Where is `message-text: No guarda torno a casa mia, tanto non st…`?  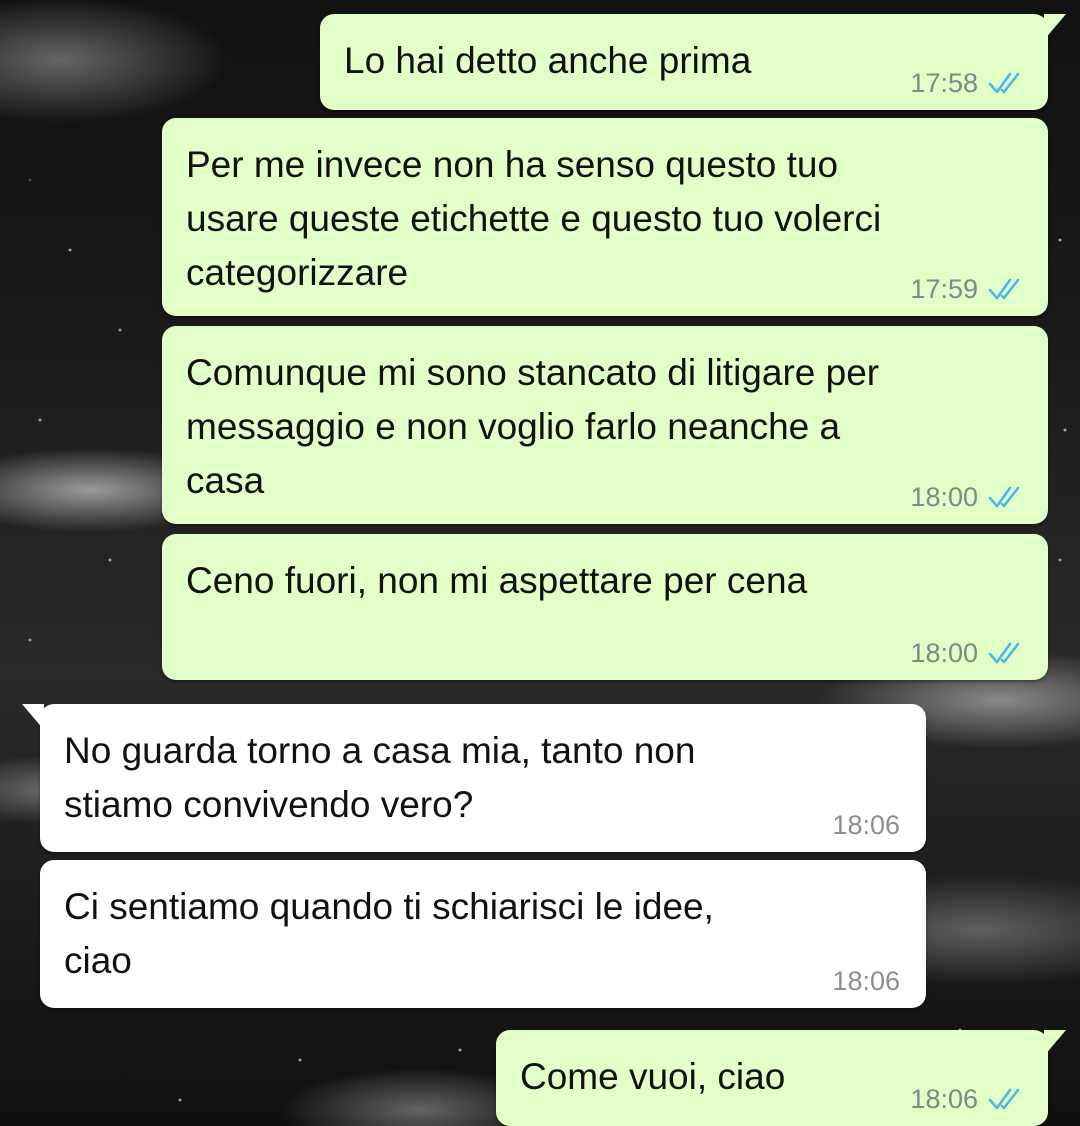 message-text: No guarda torno a casa mia, tanto non st… is located at coordinates (380, 777).